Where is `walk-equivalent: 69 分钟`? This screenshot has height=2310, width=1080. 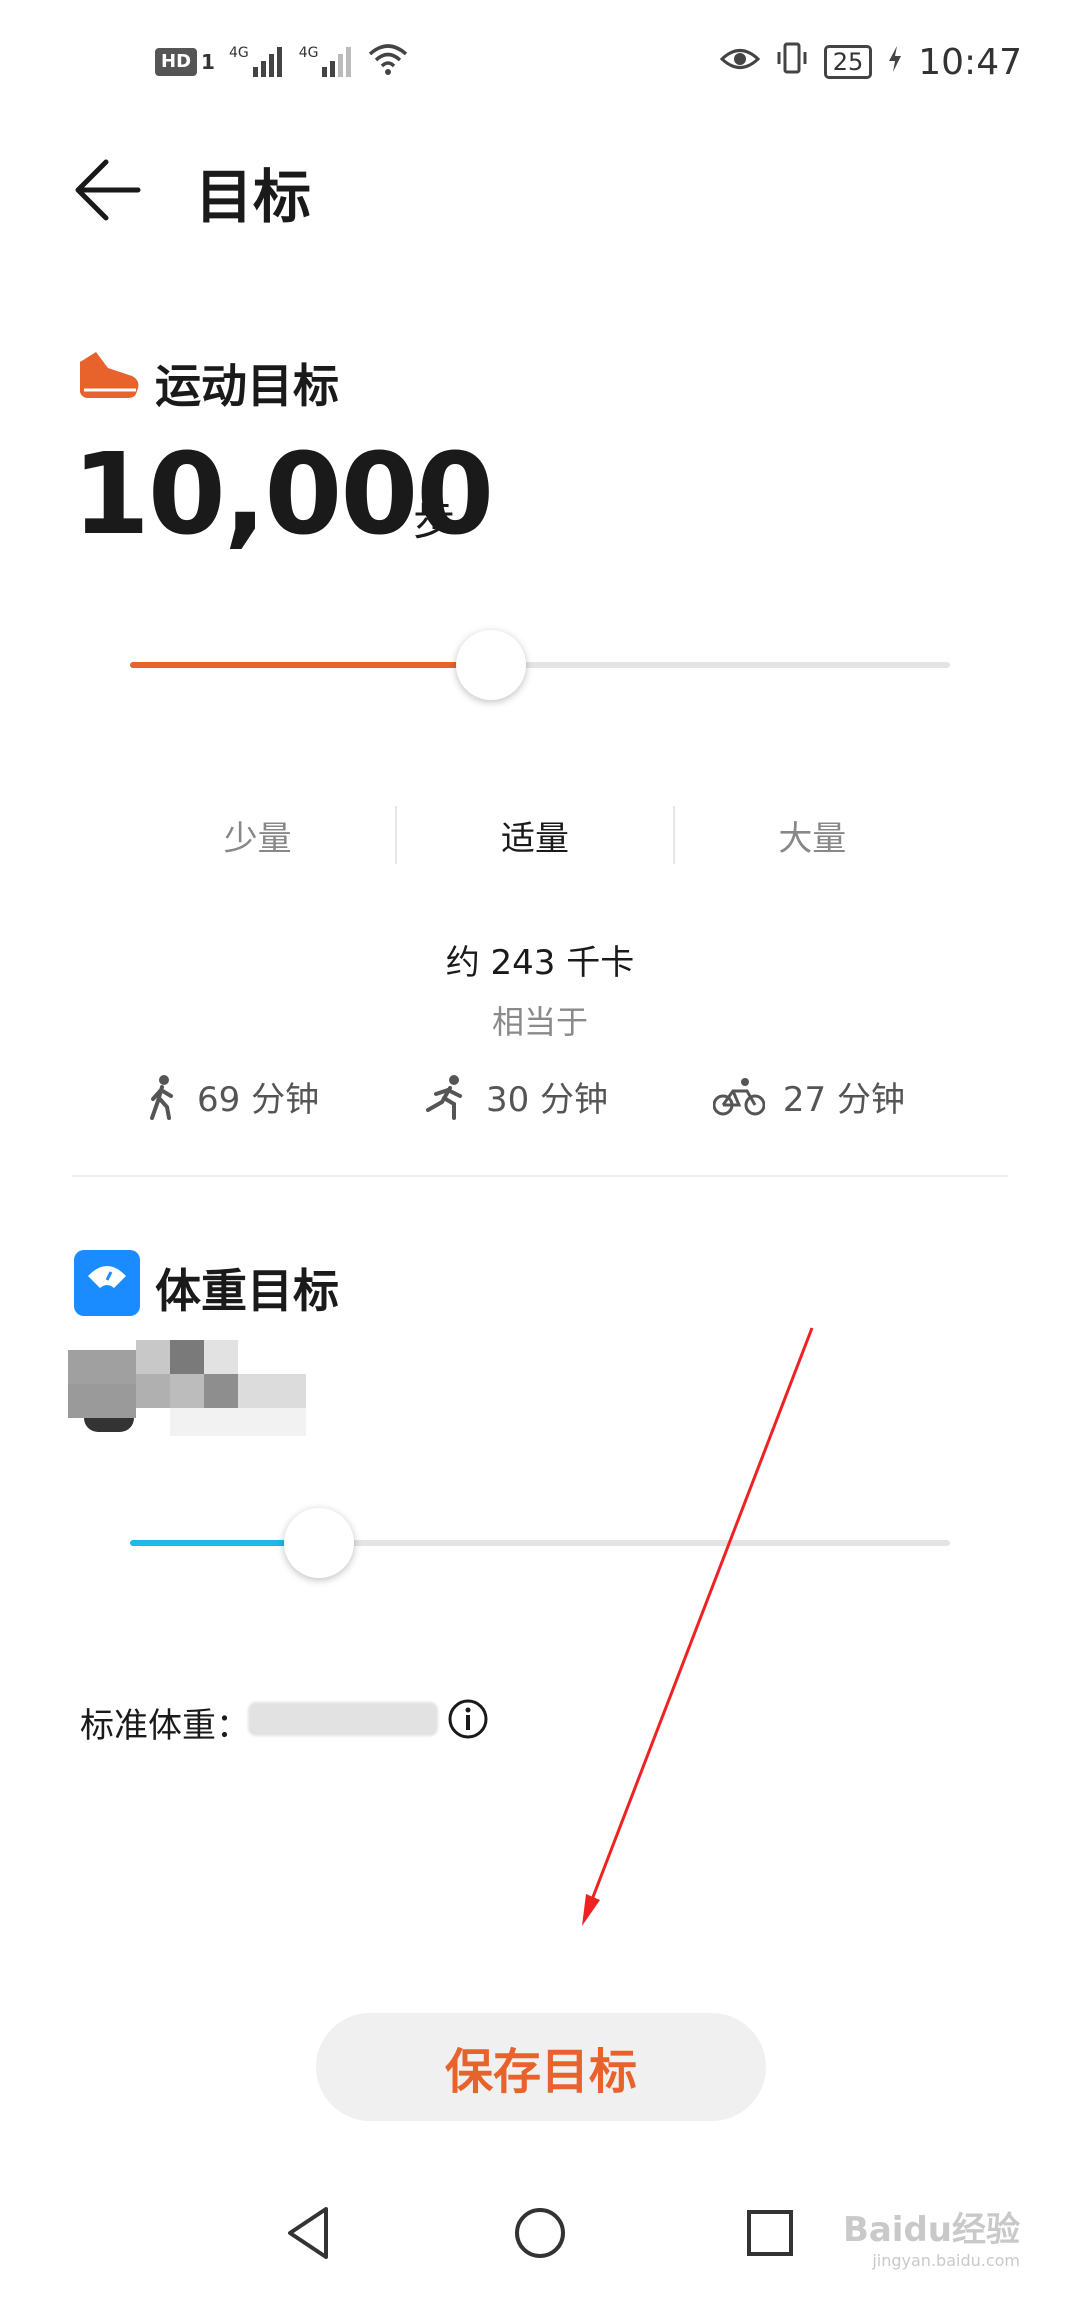 walk-equivalent: 69 分钟 is located at coordinates (232, 1096).